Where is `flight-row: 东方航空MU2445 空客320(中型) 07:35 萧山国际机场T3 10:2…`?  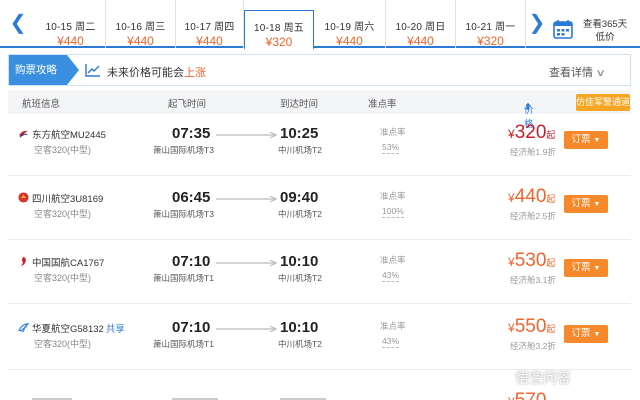
flight-row: 东方航空MU2445 空客320(中型) 07:35 萧山国际机场T3 10:2… is located at coordinates (319, 146).